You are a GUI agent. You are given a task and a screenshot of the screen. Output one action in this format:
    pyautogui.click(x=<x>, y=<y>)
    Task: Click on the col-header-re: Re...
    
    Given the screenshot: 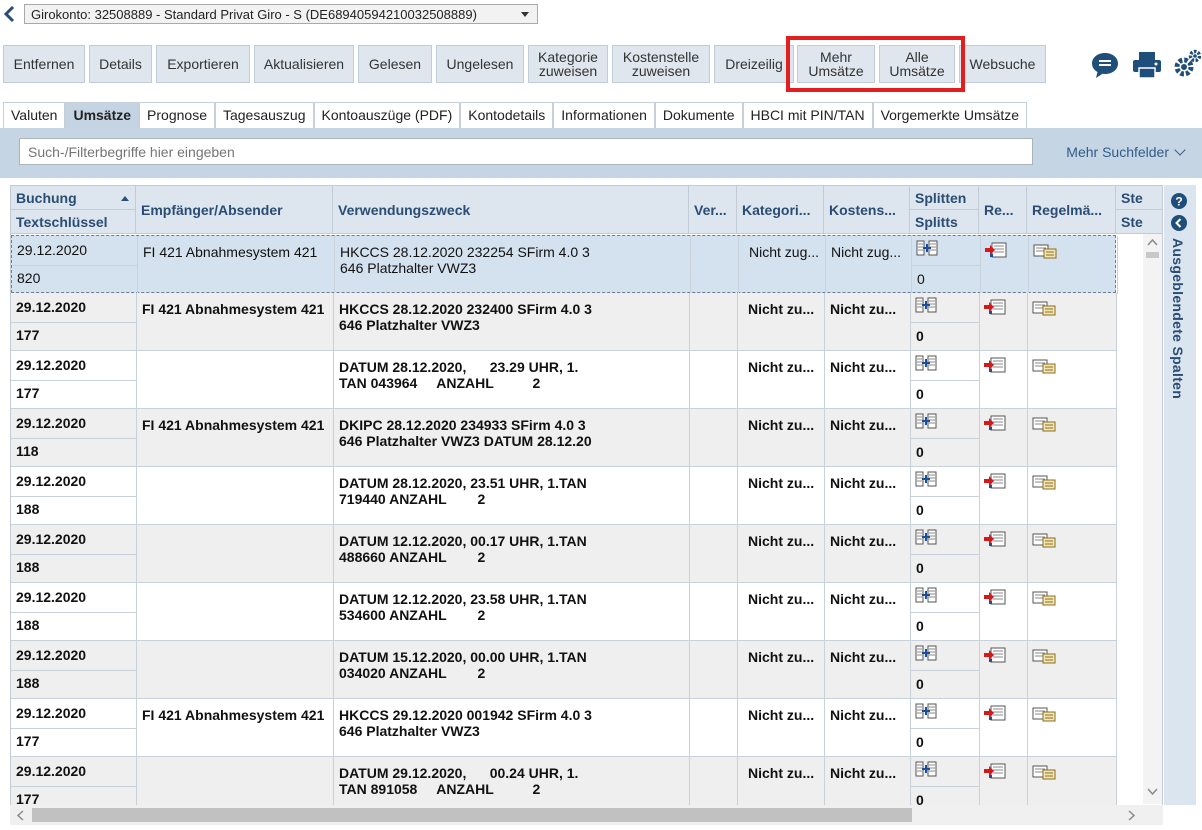 What is the action you would take?
    pyautogui.click(x=1003, y=210)
    